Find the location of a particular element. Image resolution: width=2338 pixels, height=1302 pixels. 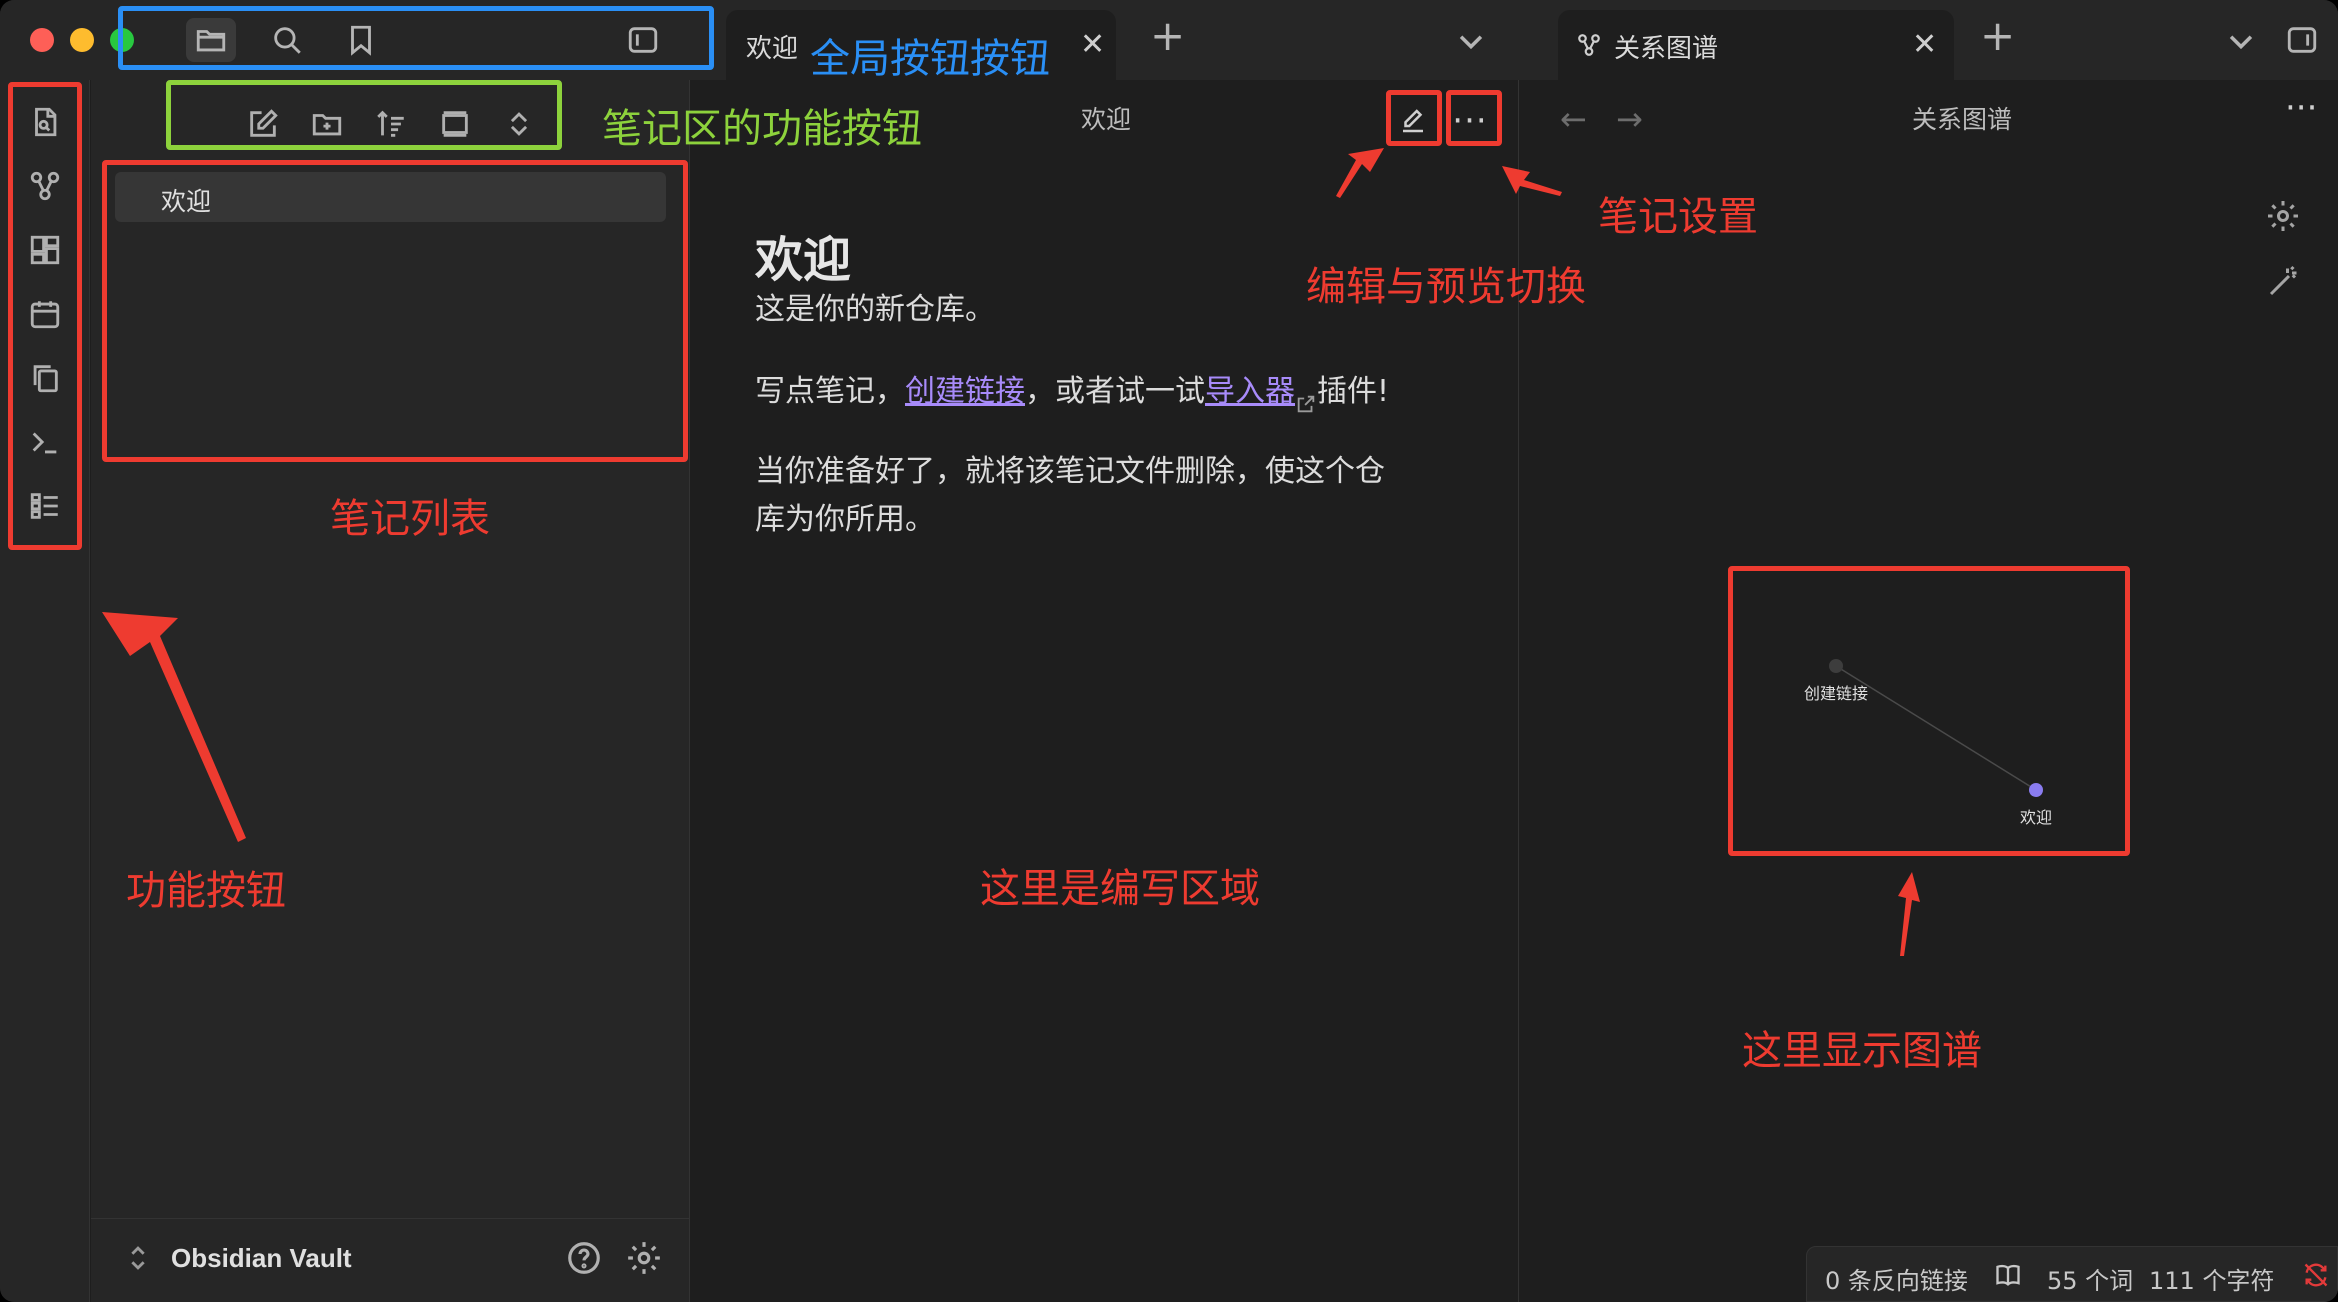

annotation-function-buttons: 功能按钮 is located at coordinates (206, 891).